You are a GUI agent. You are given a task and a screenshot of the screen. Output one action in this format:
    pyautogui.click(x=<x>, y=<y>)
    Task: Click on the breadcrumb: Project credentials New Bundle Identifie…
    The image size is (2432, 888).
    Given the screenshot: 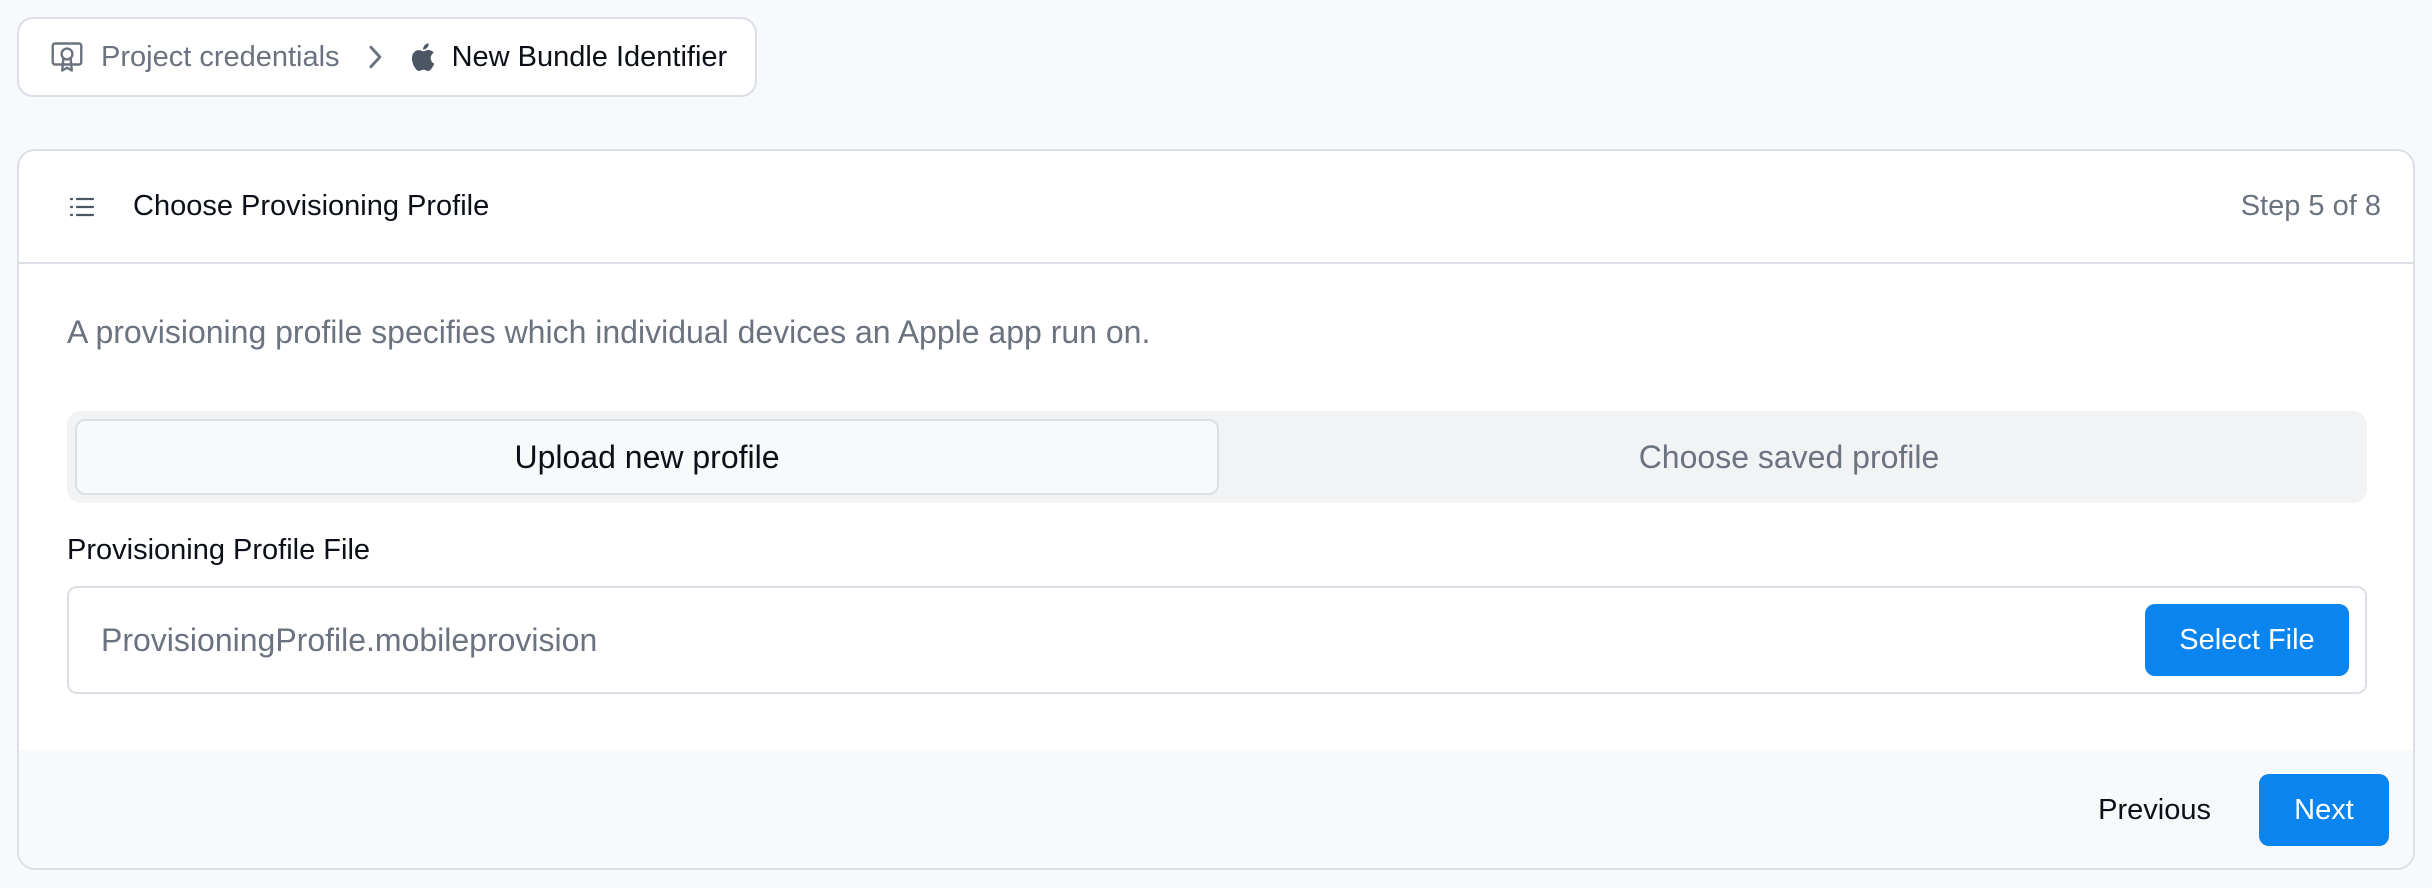 What is the action you would take?
    pyautogui.click(x=387, y=57)
    